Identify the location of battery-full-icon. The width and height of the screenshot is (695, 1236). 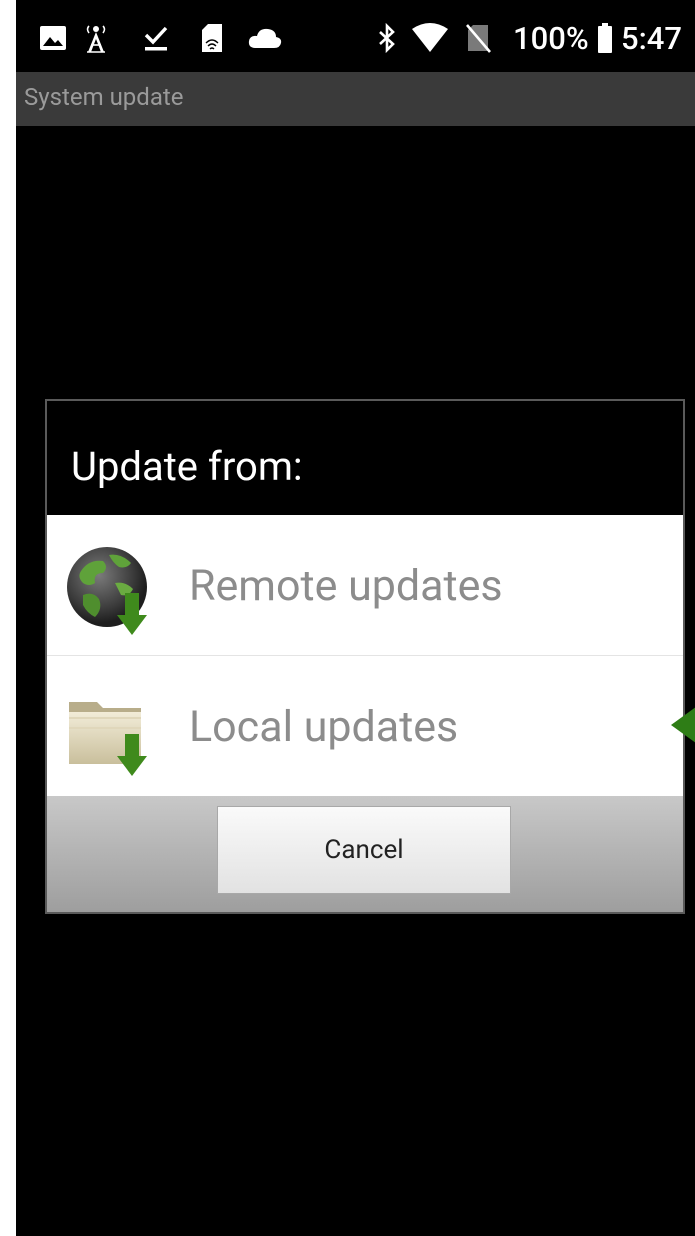
(605, 38).